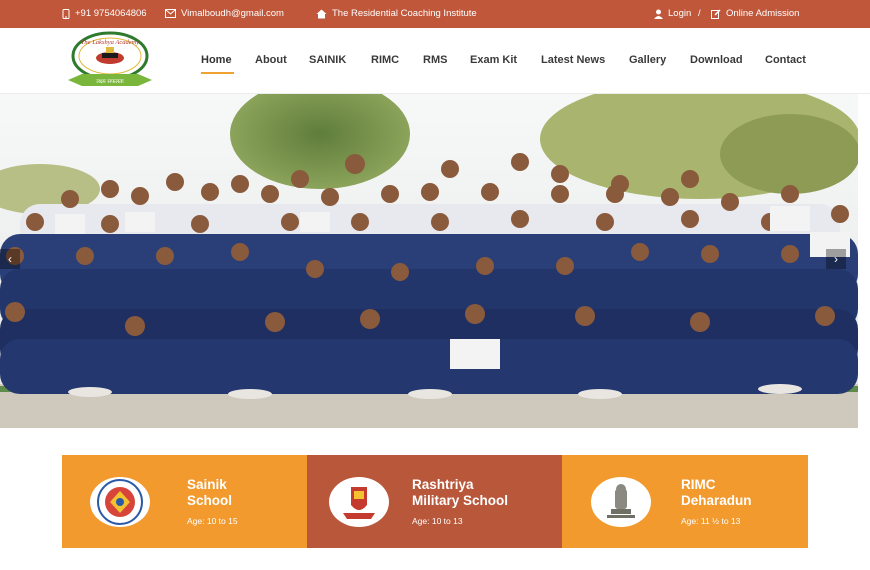  Describe the element at coordinates (170, 13) in the screenshot. I see `envelope-icon` at that location.